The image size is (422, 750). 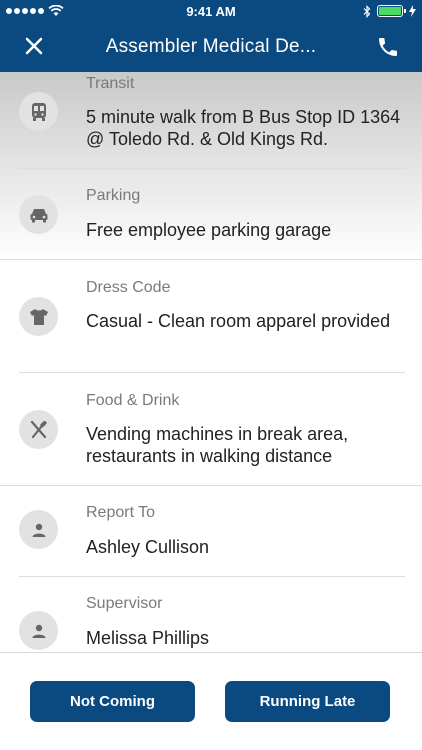 I want to click on status-right, so click(x=389, y=11).